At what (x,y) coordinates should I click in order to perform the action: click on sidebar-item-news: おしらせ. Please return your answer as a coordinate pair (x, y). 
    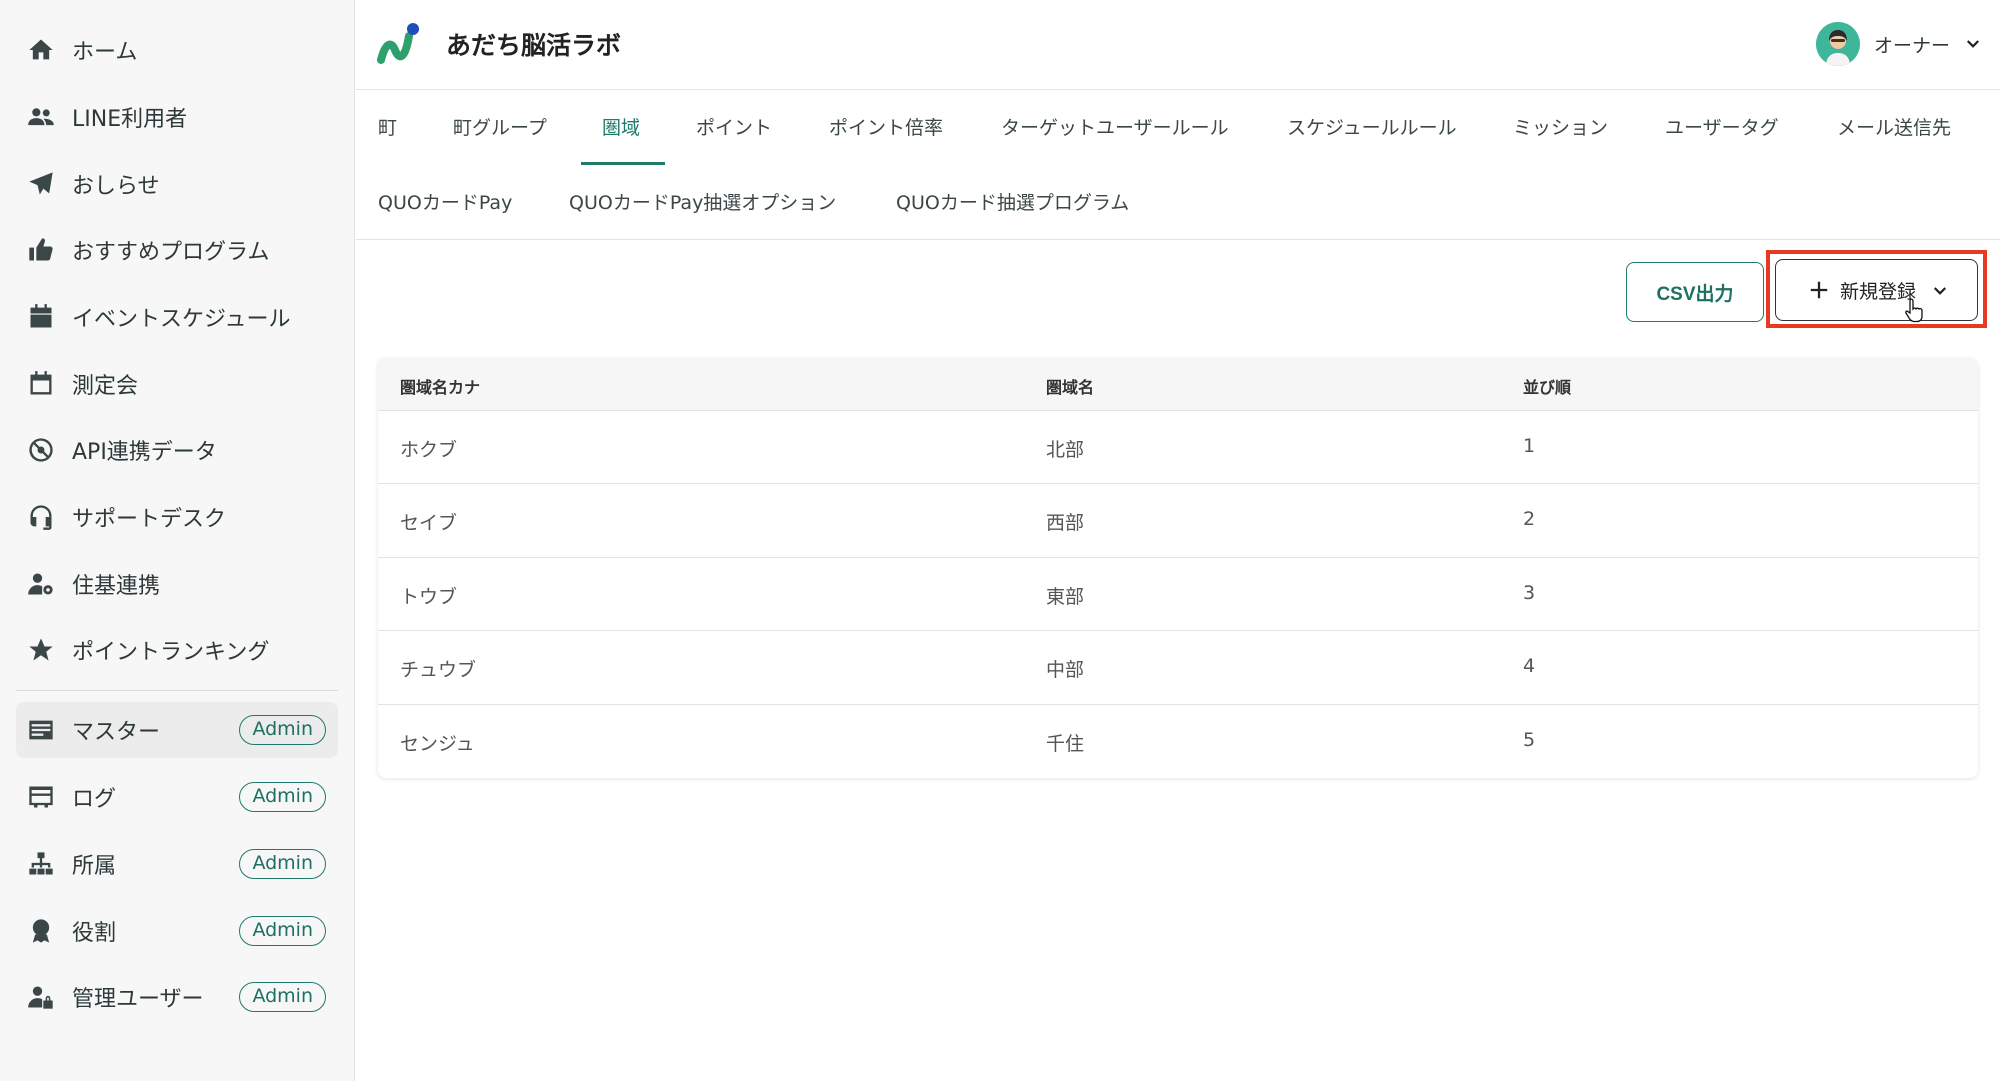
    Looking at the image, I should click on (177, 184).